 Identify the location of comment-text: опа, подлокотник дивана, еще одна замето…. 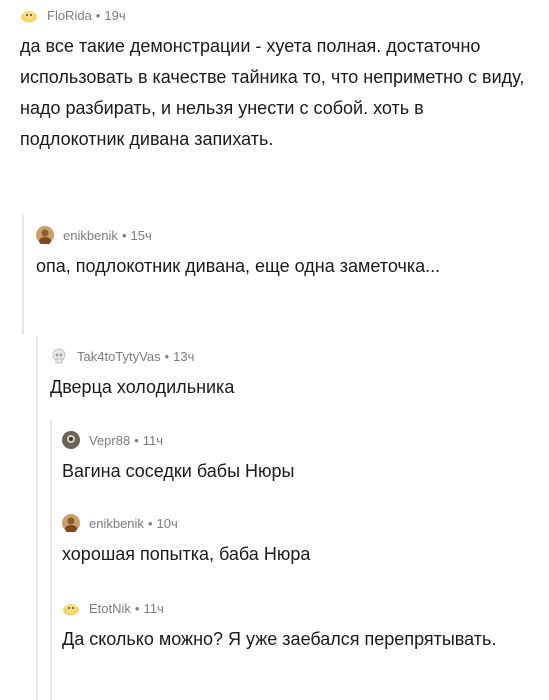
(238, 266).